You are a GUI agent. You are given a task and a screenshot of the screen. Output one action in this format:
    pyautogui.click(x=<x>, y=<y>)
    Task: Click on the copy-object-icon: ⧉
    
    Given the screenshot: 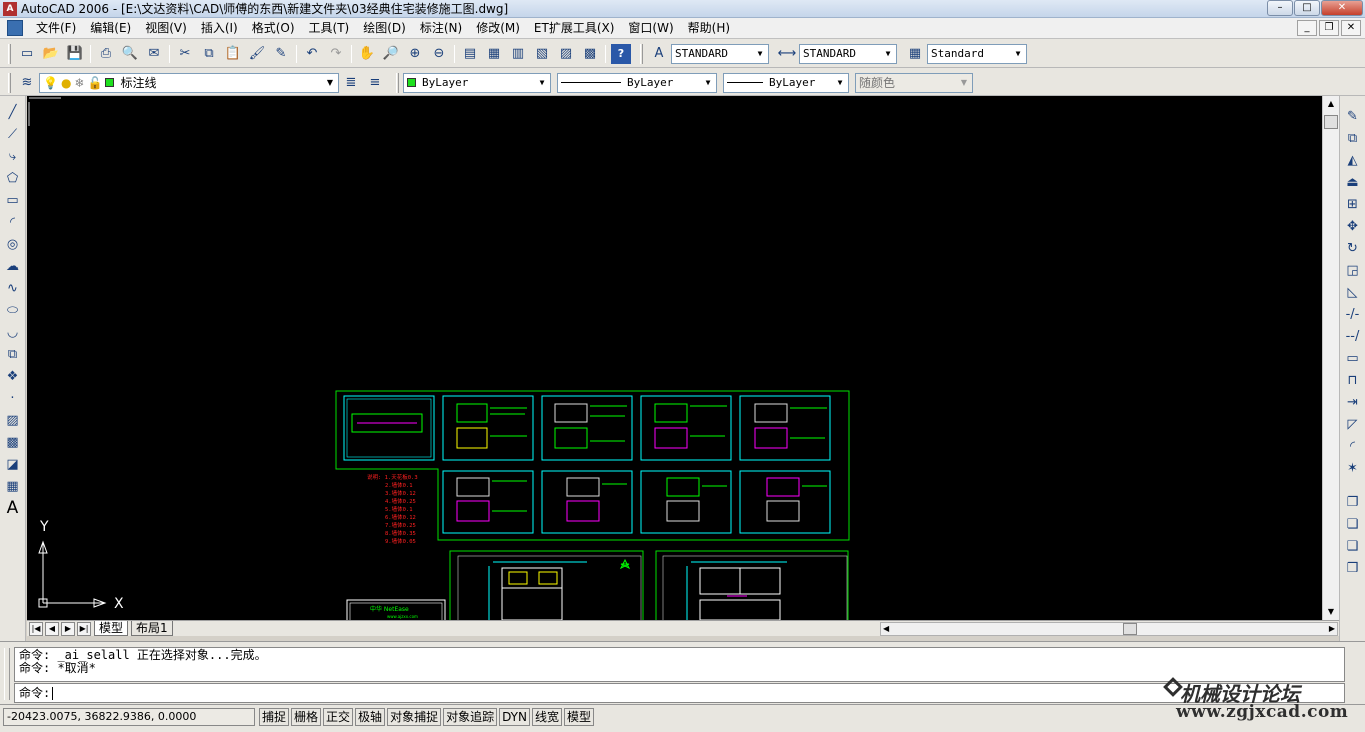 What is the action you would take?
    pyautogui.click(x=1353, y=138)
    